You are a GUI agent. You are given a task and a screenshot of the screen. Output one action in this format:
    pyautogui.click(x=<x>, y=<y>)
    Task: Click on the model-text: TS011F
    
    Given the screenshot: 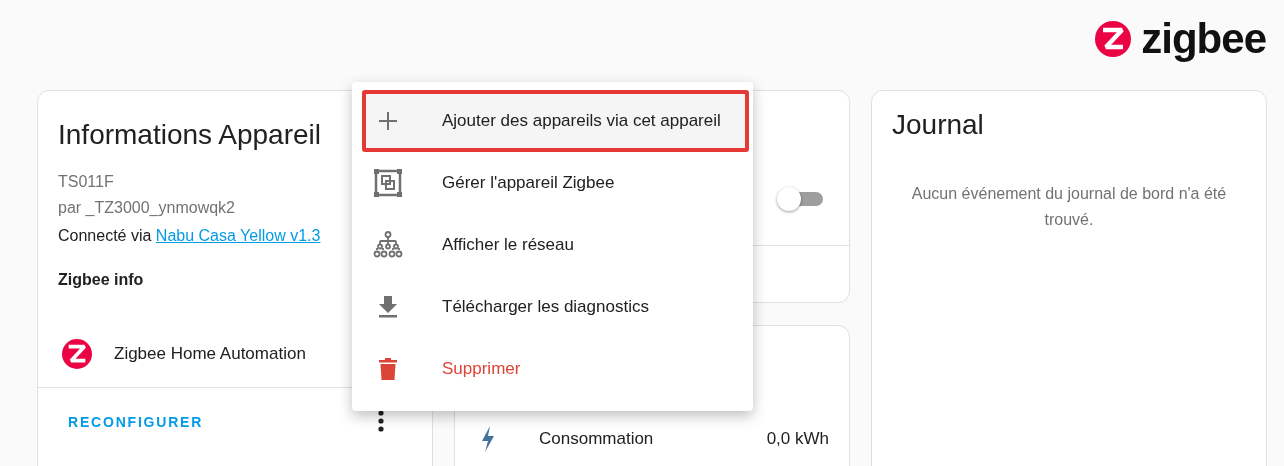 What is the action you would take?
    pyautogui.click(x=86, y=182)
    